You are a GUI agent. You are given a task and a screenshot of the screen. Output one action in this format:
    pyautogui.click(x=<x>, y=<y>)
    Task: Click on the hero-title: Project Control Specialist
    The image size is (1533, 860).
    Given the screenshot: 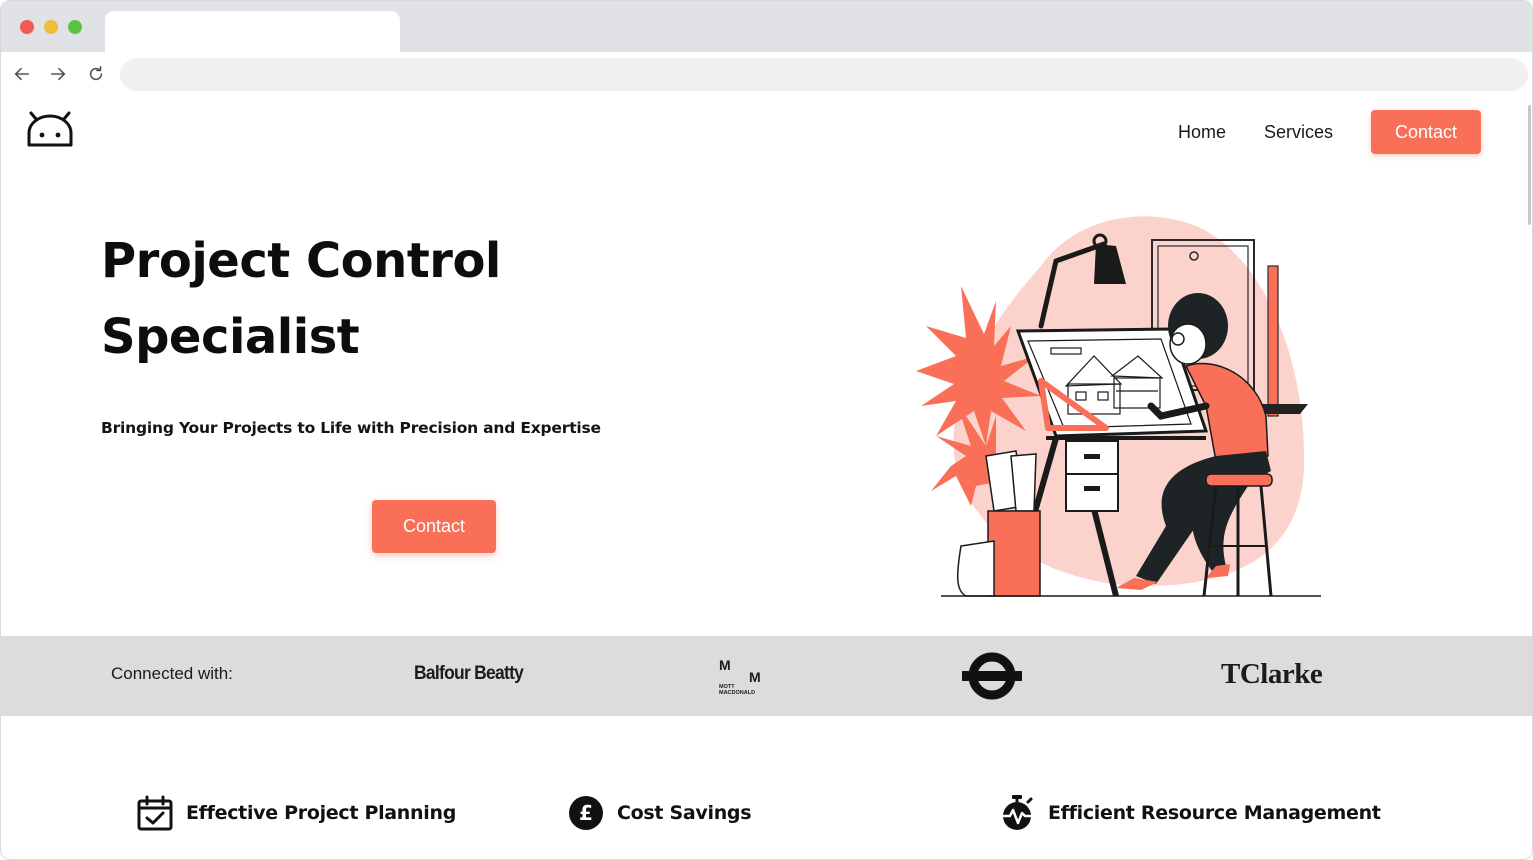 What is the action you would take?
    pyautogui.click(x=401, y=299)
    